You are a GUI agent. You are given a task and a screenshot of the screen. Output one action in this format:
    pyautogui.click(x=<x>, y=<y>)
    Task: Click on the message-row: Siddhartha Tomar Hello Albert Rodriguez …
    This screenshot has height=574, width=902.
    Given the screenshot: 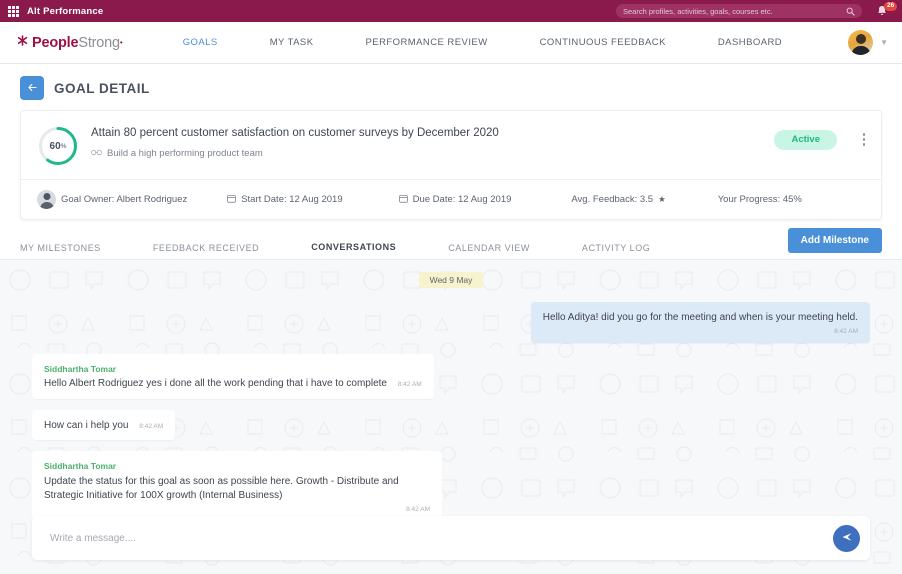 What is the action you would take?
    pyautogui.click(x=451, y=376)
    